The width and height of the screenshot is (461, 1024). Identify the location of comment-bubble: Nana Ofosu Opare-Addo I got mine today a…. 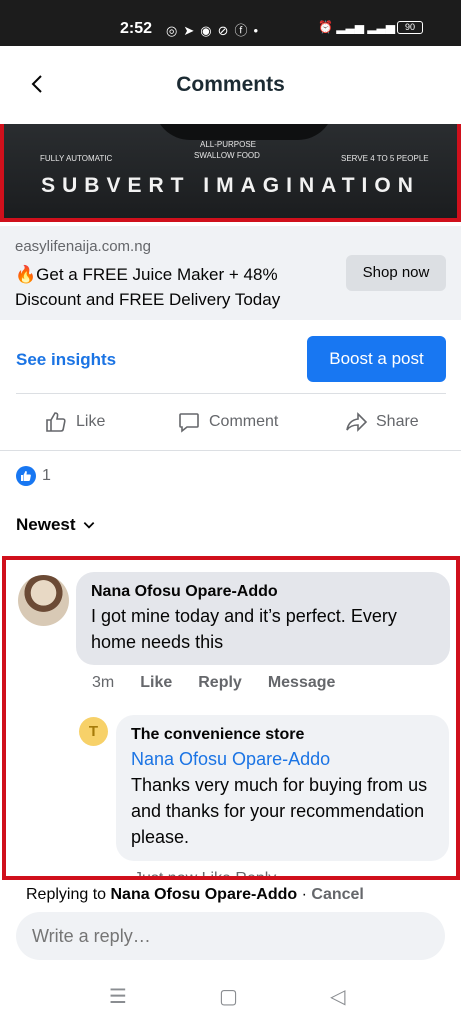
(263, 618).